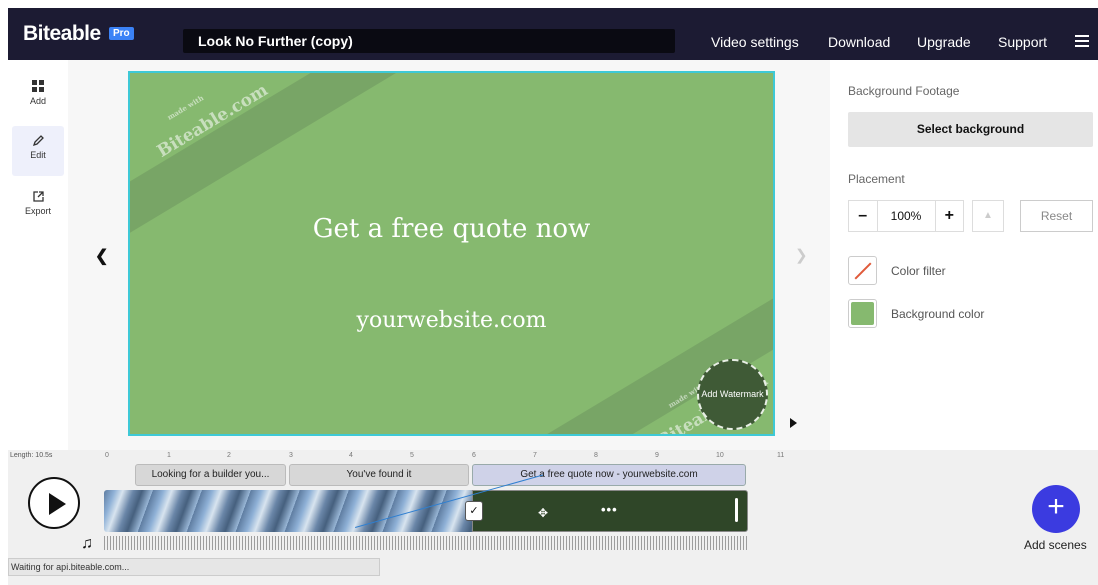  I want to click on sidebar-item-label: Edit, so click(38, 155).